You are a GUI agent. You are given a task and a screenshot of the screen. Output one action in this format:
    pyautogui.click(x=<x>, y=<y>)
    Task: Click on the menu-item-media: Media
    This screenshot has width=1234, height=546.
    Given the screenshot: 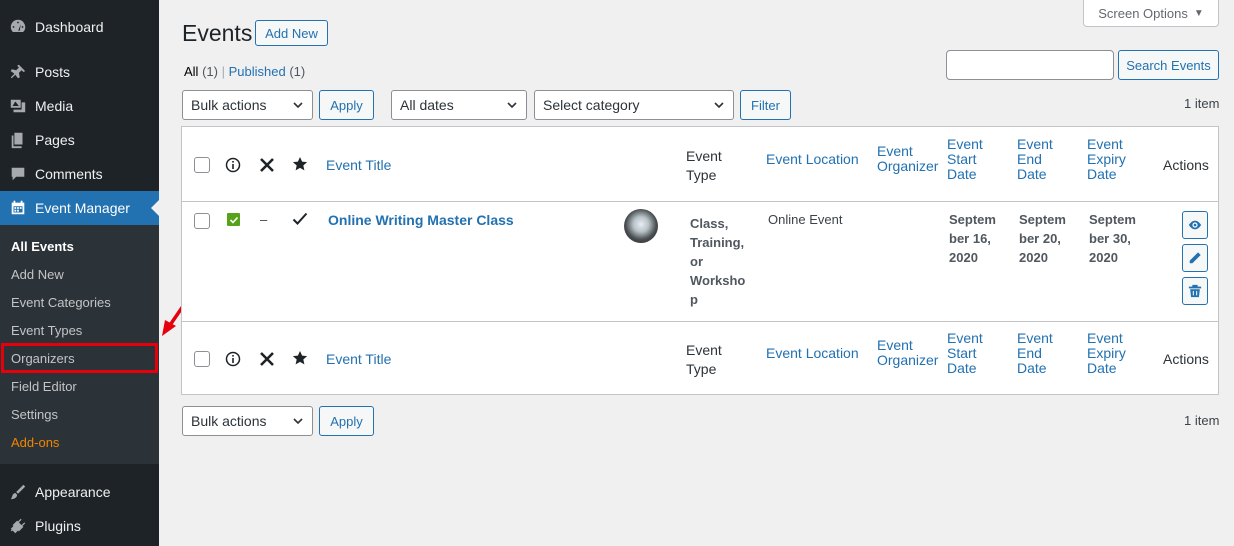 What is the action you would take?
    pyautogui.click(x=79, y=106)
    